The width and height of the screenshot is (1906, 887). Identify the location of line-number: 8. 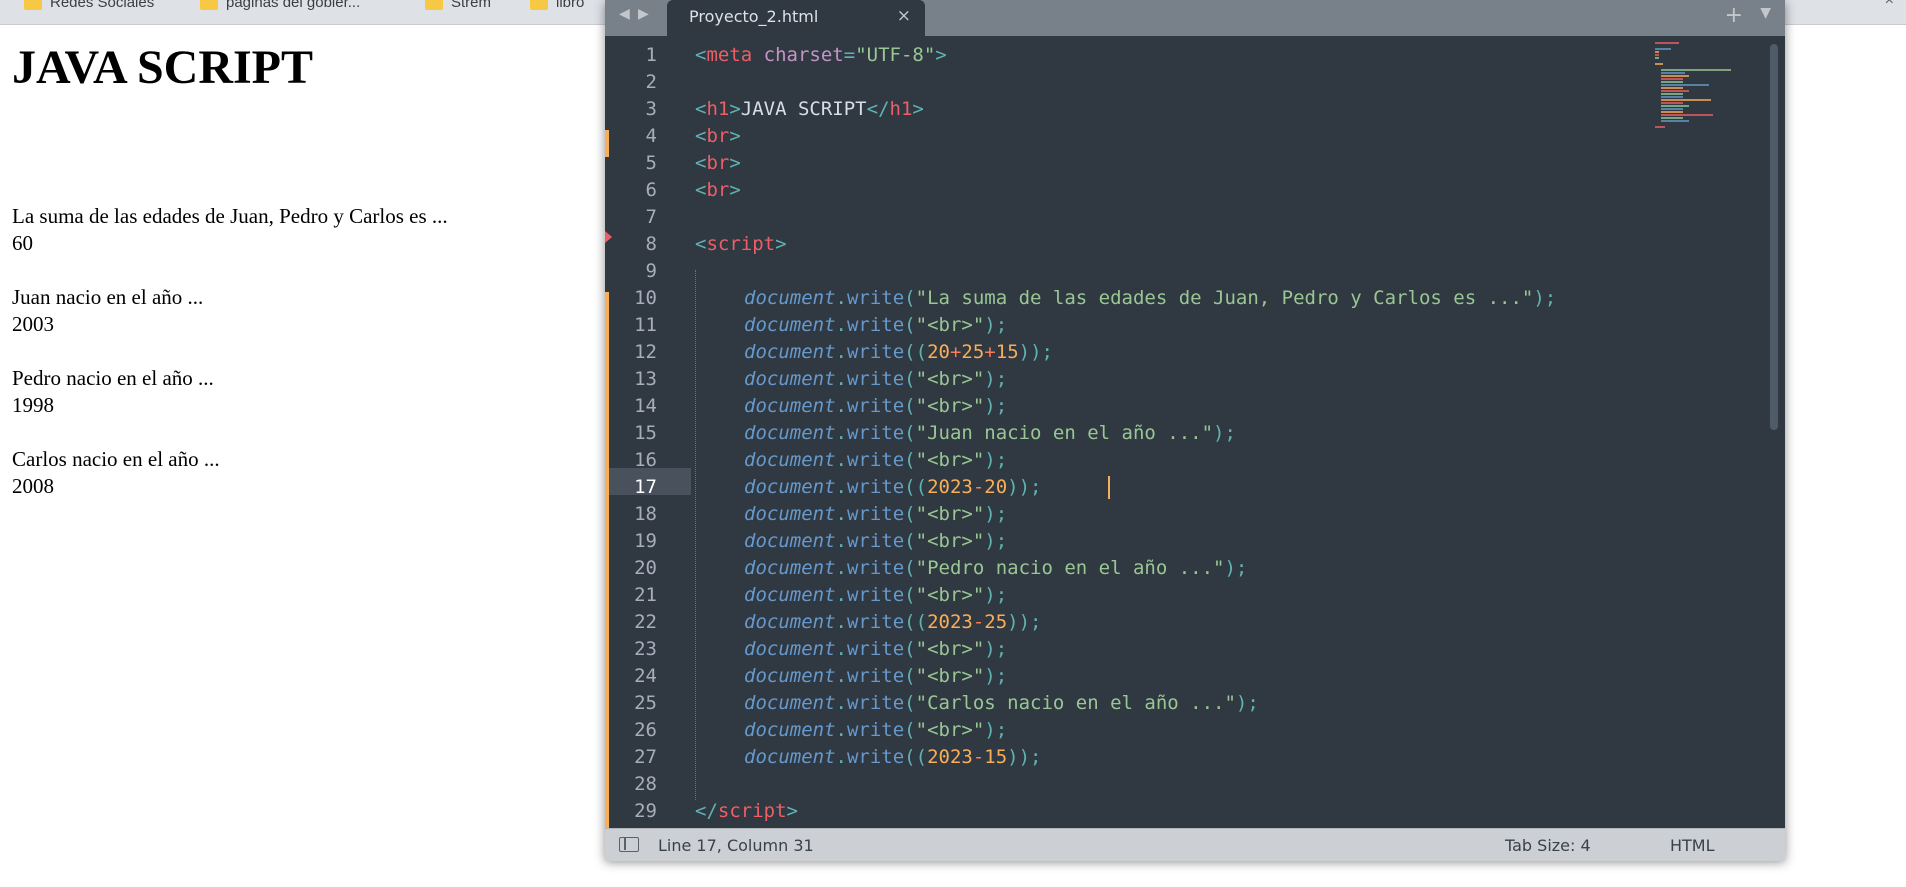
(631, 244).